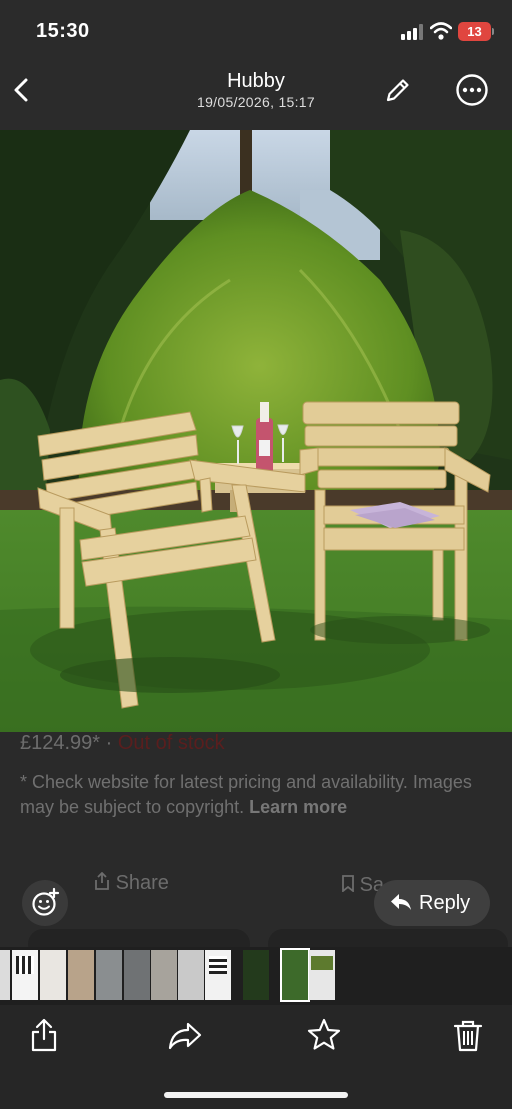 The height and width of the screenshot is (1109, 512). I want to click on media-thumbnail-strip, so click(256, 976).